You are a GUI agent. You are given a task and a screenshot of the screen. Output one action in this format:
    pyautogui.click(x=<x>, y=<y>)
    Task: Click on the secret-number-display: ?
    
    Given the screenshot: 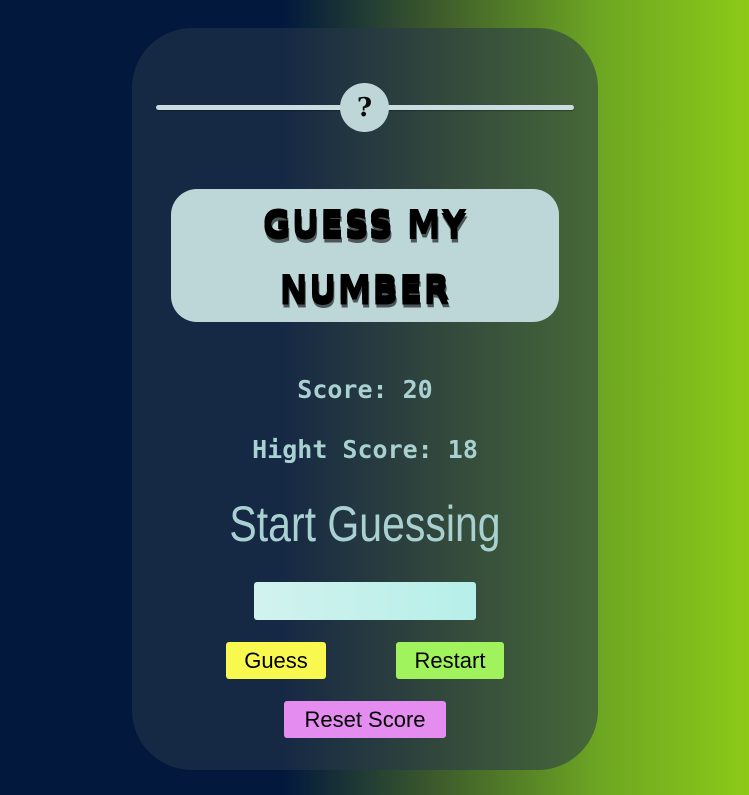 What is the action you would take?
    pyautogui.click(x=364, y=107)
    